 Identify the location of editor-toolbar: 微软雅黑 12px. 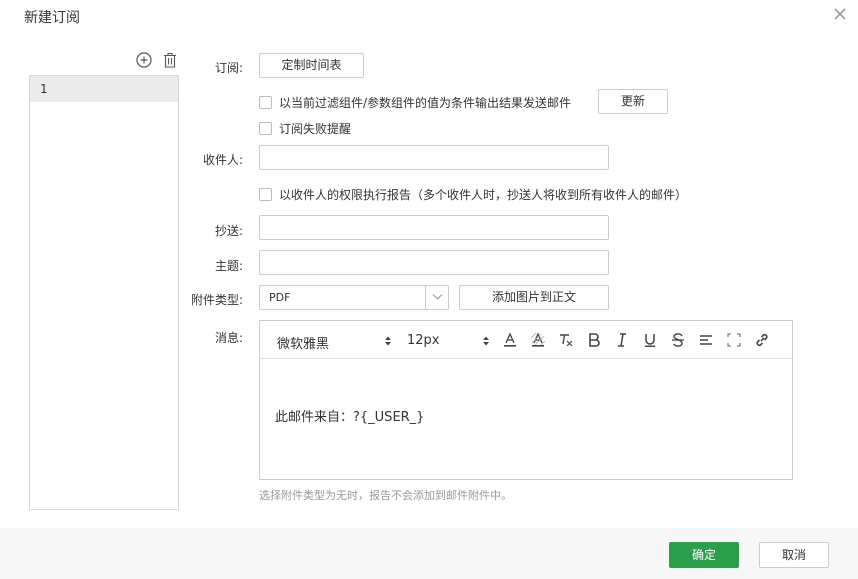
(526, 340).